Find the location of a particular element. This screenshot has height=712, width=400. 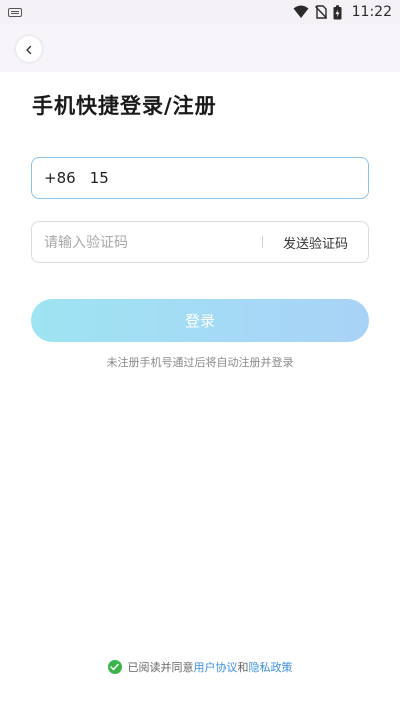

back-button is located at coordinates (29, 49).